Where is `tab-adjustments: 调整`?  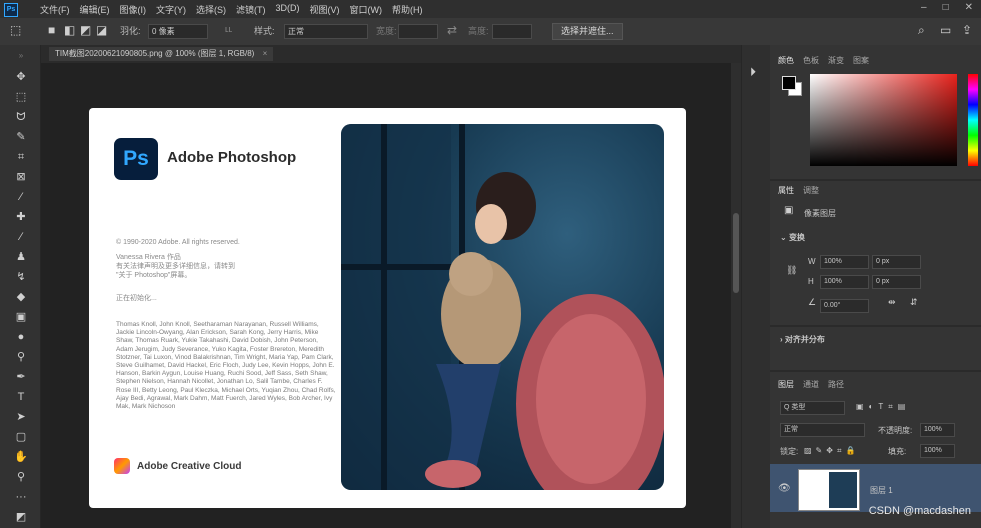
tab-adjustments: 调整 is located at coordinates (811, 190).